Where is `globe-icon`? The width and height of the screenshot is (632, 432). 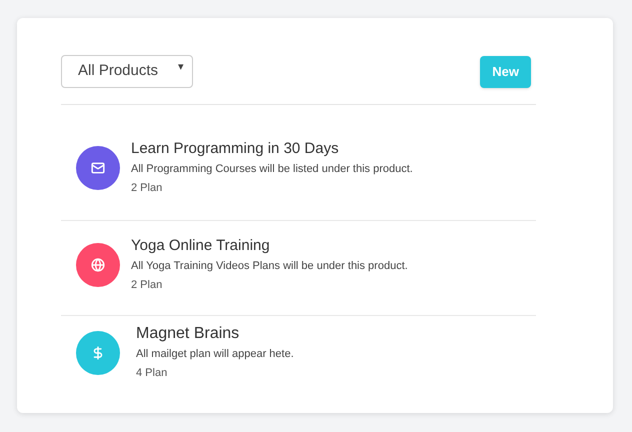 globe-icon is located at coordinates (98, 265).